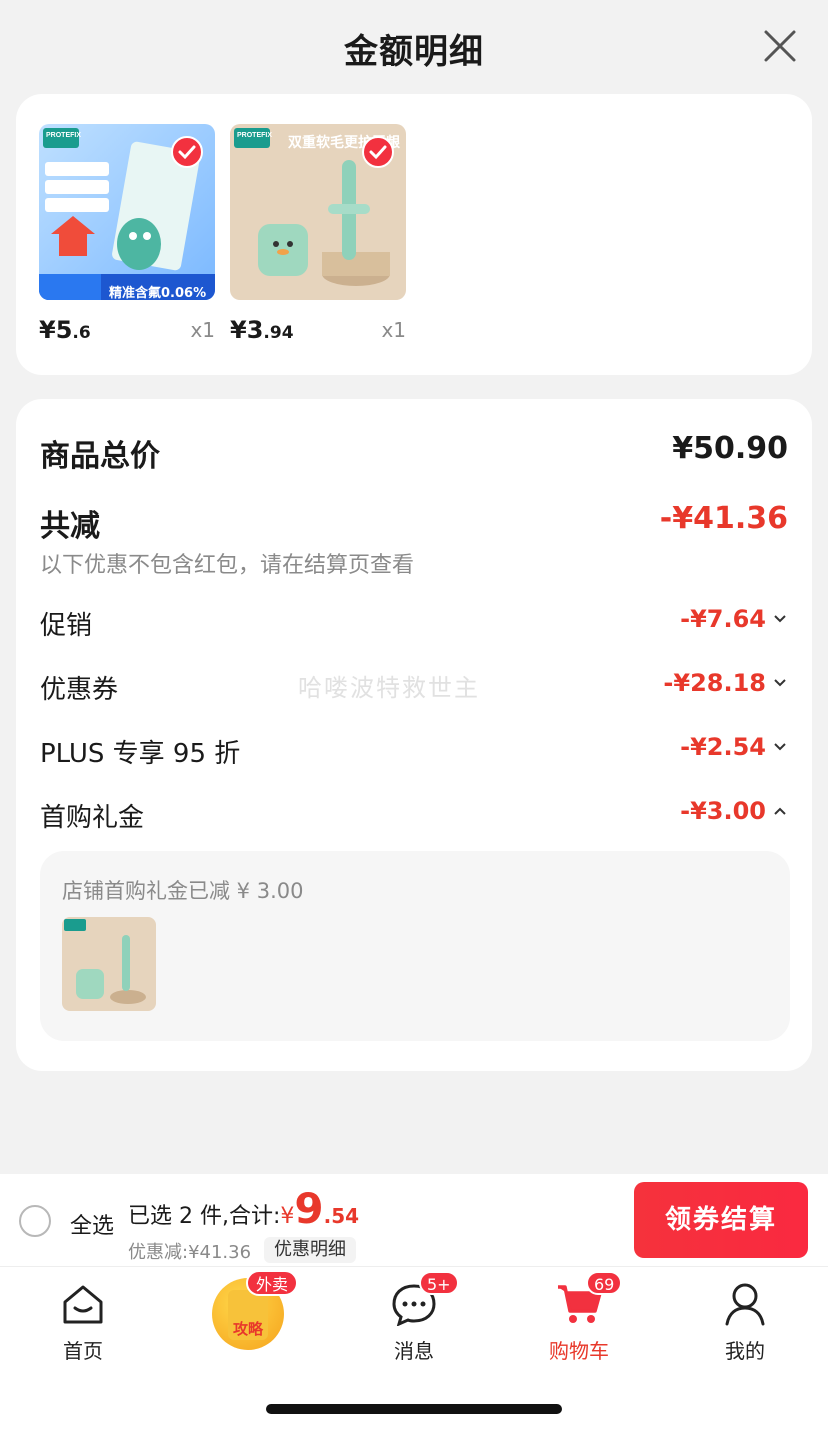 The height and width of the screenshot is (1430, 828). What do you see at coordinates (780, 811) in the screenshot?
I see `chevron-up-icon` at bounding box center [780, 811].